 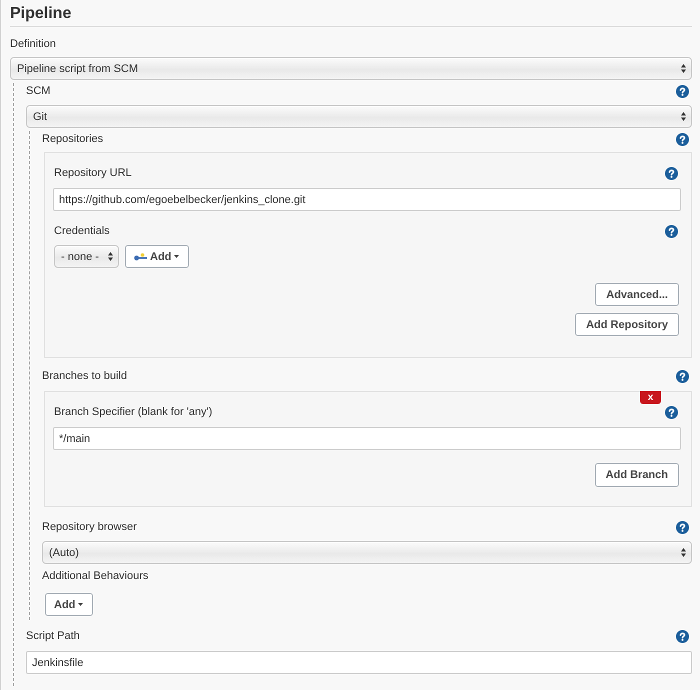 I want to click on add-credentials-button: Add, so click(x=157, y=256).